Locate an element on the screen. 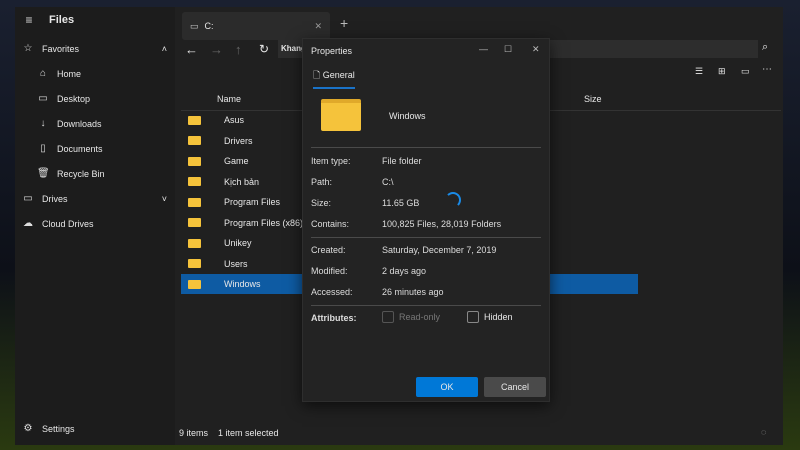  home-icon: ⌂ is located at coordinates (43, 73).